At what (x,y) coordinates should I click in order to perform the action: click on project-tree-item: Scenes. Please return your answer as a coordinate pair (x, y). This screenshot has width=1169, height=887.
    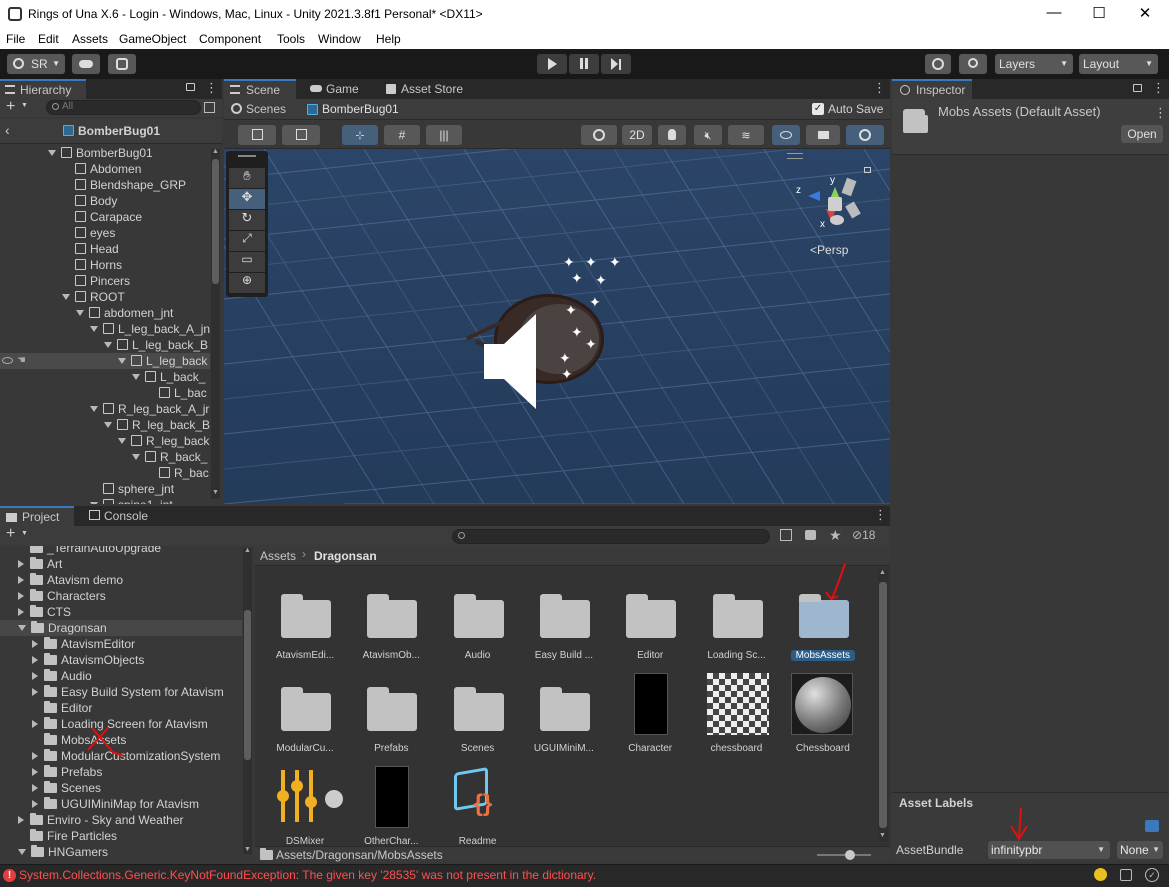
    Looking at the image, I should click on (121, 788).